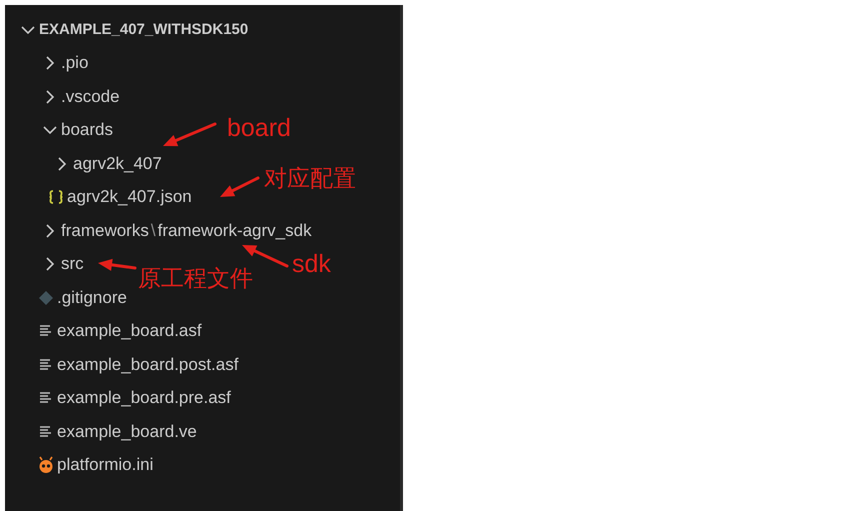  I want to click on annotation-label: sdk, so click(311, 264).